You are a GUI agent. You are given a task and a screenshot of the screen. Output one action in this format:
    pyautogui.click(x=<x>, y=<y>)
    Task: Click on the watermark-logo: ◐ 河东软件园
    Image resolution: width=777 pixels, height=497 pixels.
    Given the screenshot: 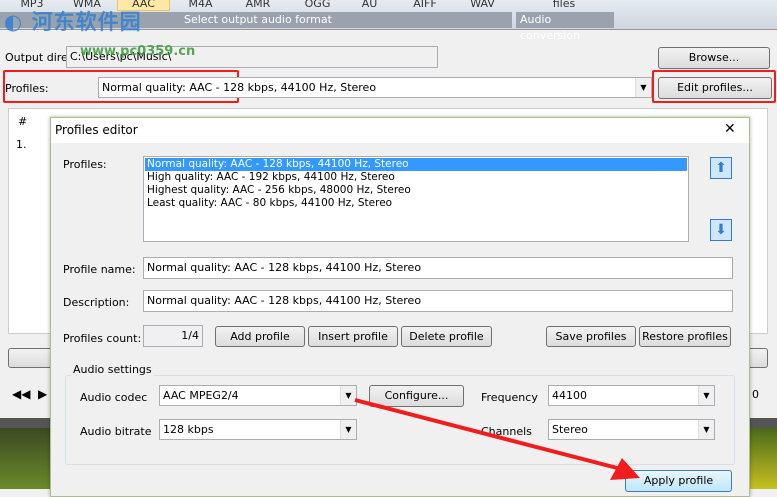 What is the action you would take?
    pyautogui.click(x=73, y=21)
    